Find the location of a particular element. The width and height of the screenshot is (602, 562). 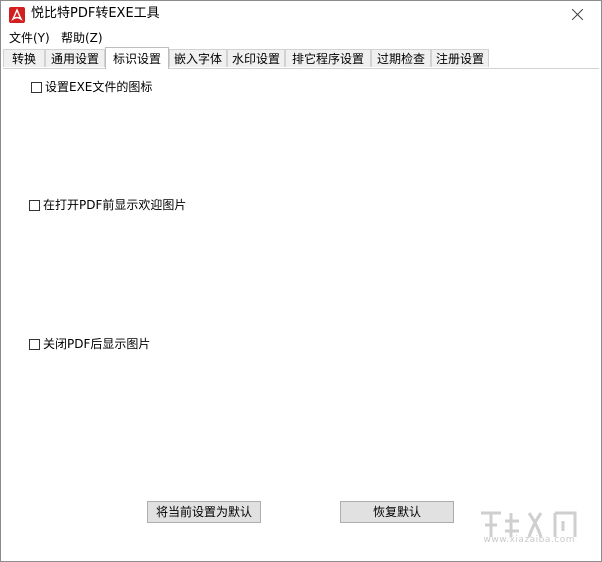

option-welcome-image: 在打开PDF前显示欢迎图片 is located at coordinates (107, 205).